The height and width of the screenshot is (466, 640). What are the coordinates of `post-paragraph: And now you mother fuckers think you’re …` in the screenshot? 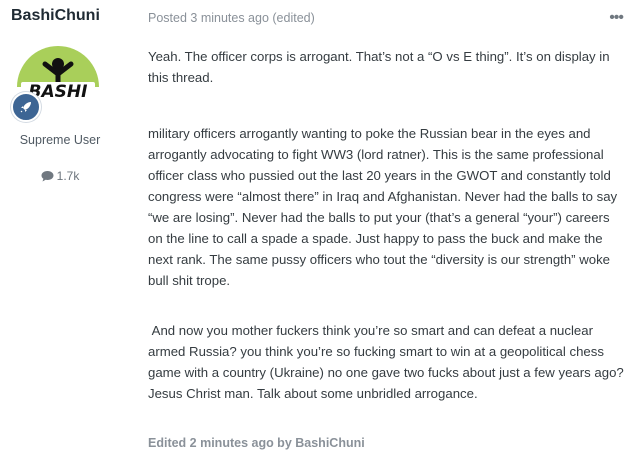 It's located at (388, 362).